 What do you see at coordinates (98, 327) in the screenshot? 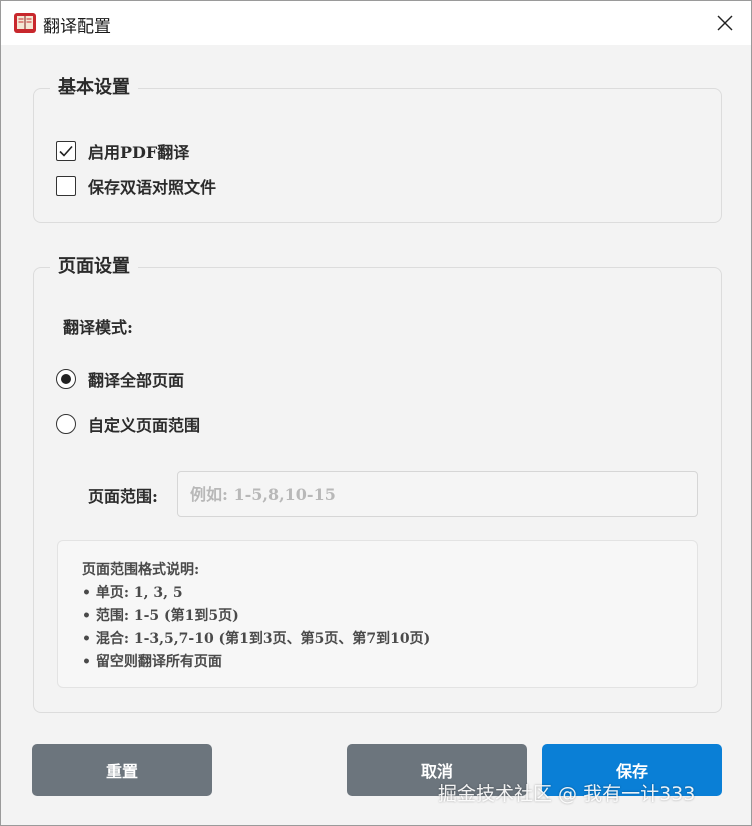
I see `translation-mode-label: 翻译模式:` at bounding box center [98, 327].